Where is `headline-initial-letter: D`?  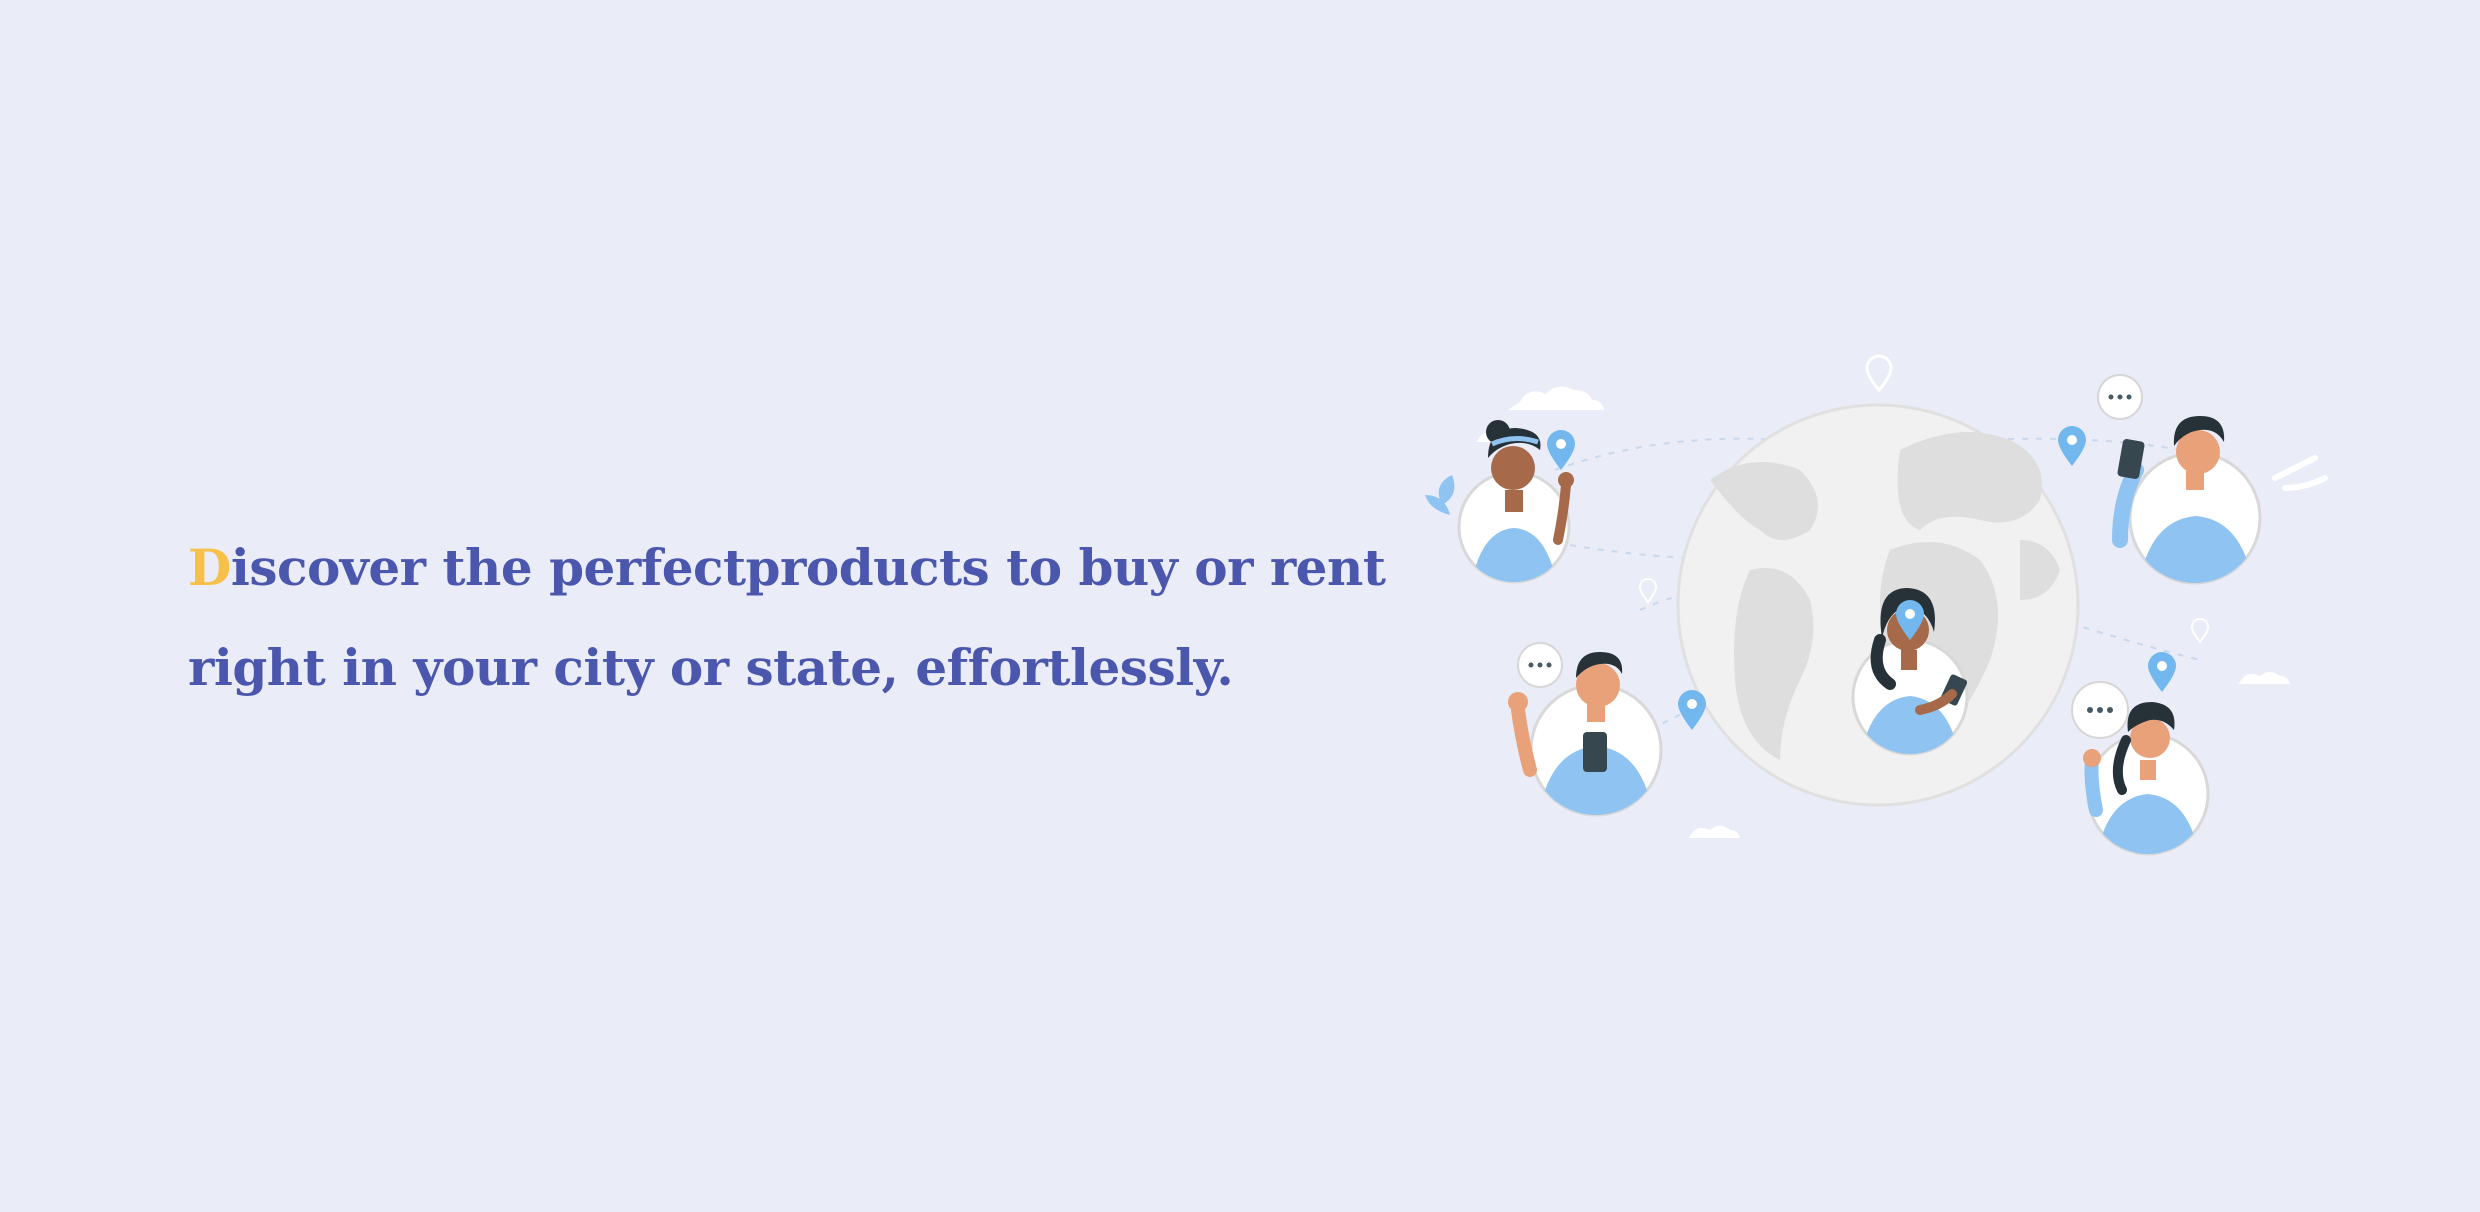
headline-initial-letter: D is located at coordinates (209, 567).